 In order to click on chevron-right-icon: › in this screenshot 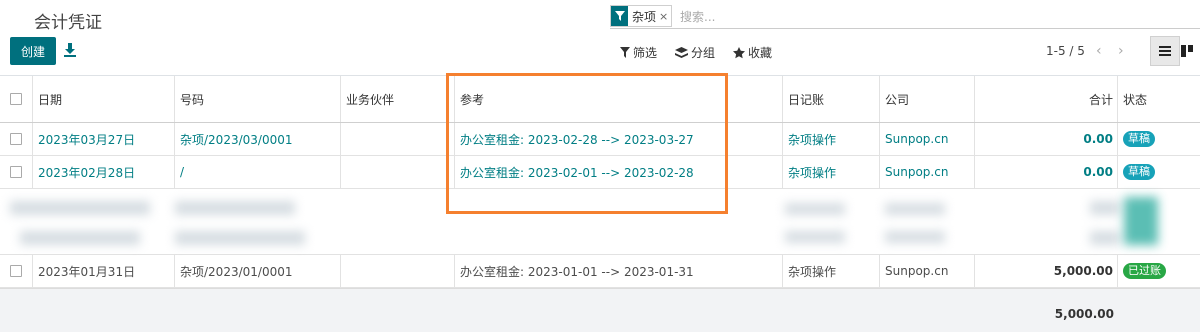, I will do `click(1121, 51)`.